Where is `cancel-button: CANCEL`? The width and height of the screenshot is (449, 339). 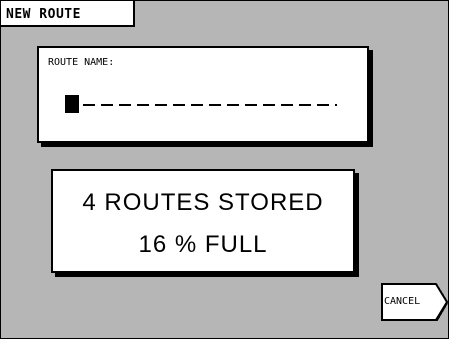 cancel-button: CANCEL is located at coordinates (414, 302).